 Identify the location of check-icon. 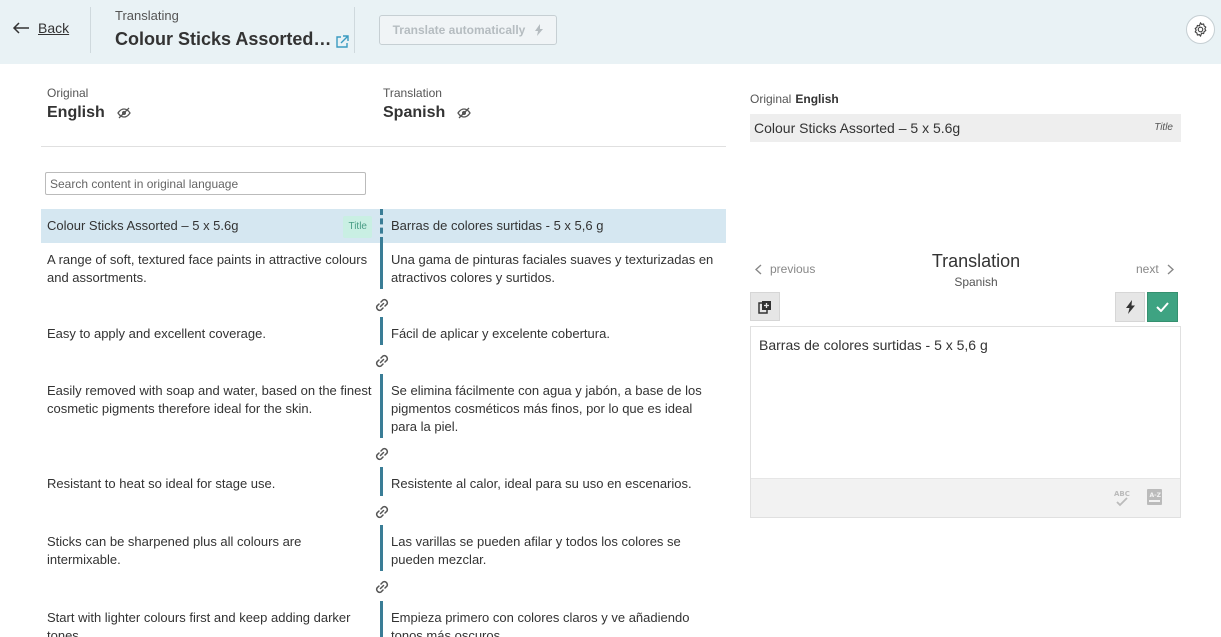
(1162, 307).